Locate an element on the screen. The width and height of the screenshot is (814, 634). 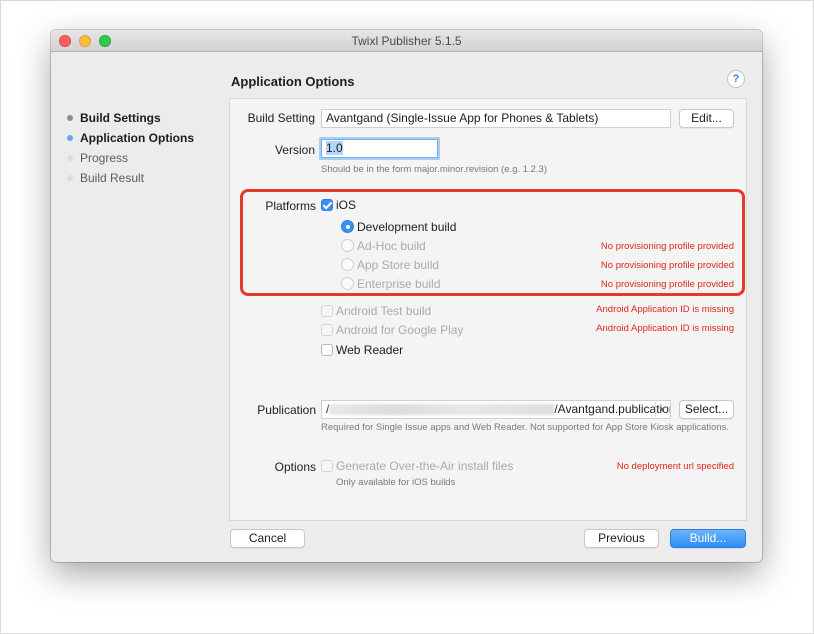
android-test-checkbox is located at coordinates (327, 311).